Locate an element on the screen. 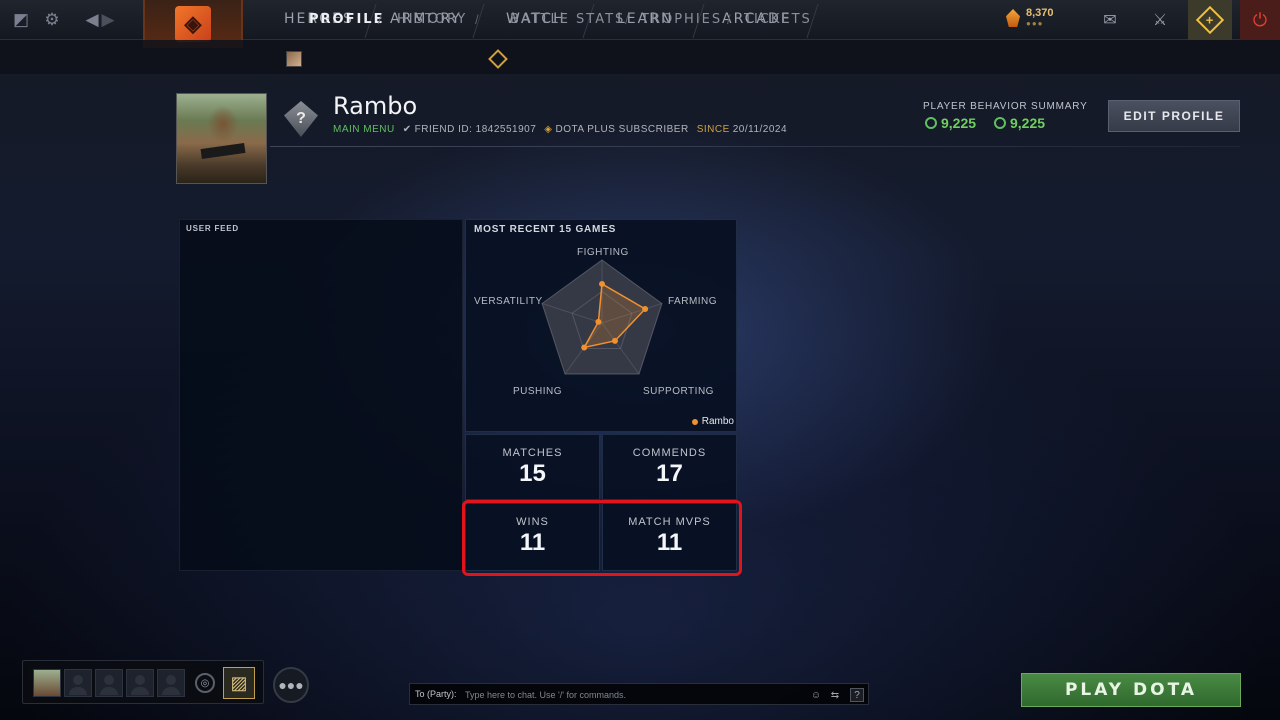 The image size is (1280, 720). radar-point-fighting is located at coordinates (602, 283).